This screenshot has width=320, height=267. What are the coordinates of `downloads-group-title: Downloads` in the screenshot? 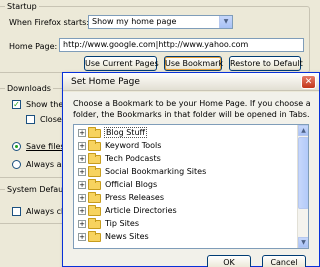 It's located at (29, 88).